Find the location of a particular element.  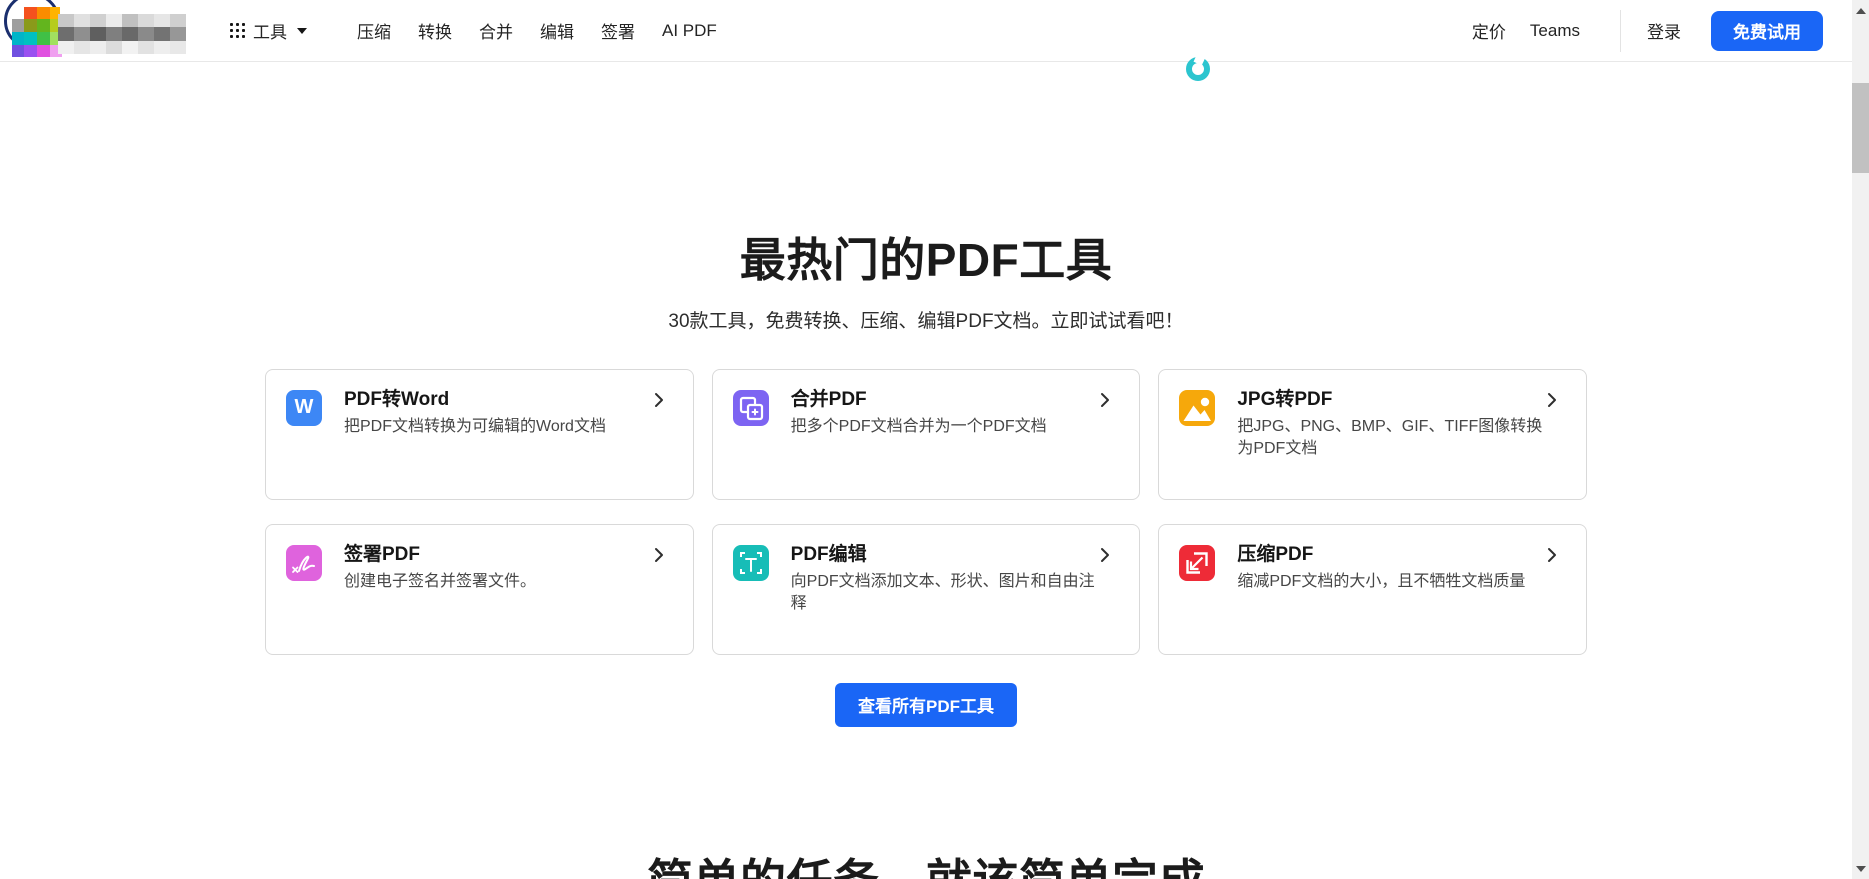

vertical-scrollbar is located at coordinates (1860, 439).